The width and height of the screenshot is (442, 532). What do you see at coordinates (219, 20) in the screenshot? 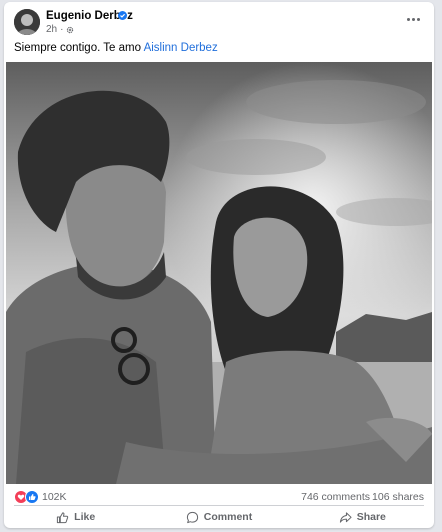
I see `post-header: Eugenio Derbez 2h ·` at bounding box center [219, 20].